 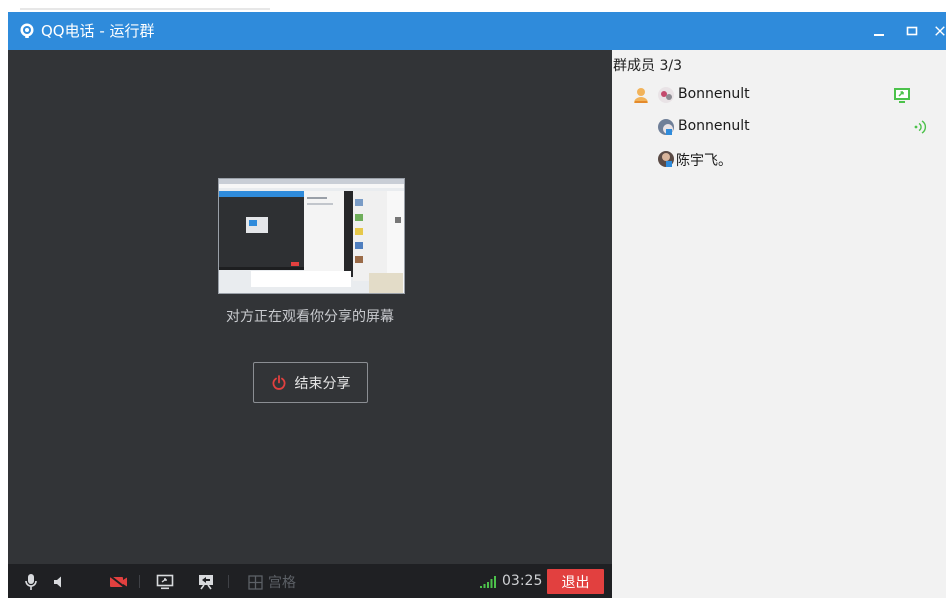 I want to click on top-strip-line, so click(x=145, y=9).